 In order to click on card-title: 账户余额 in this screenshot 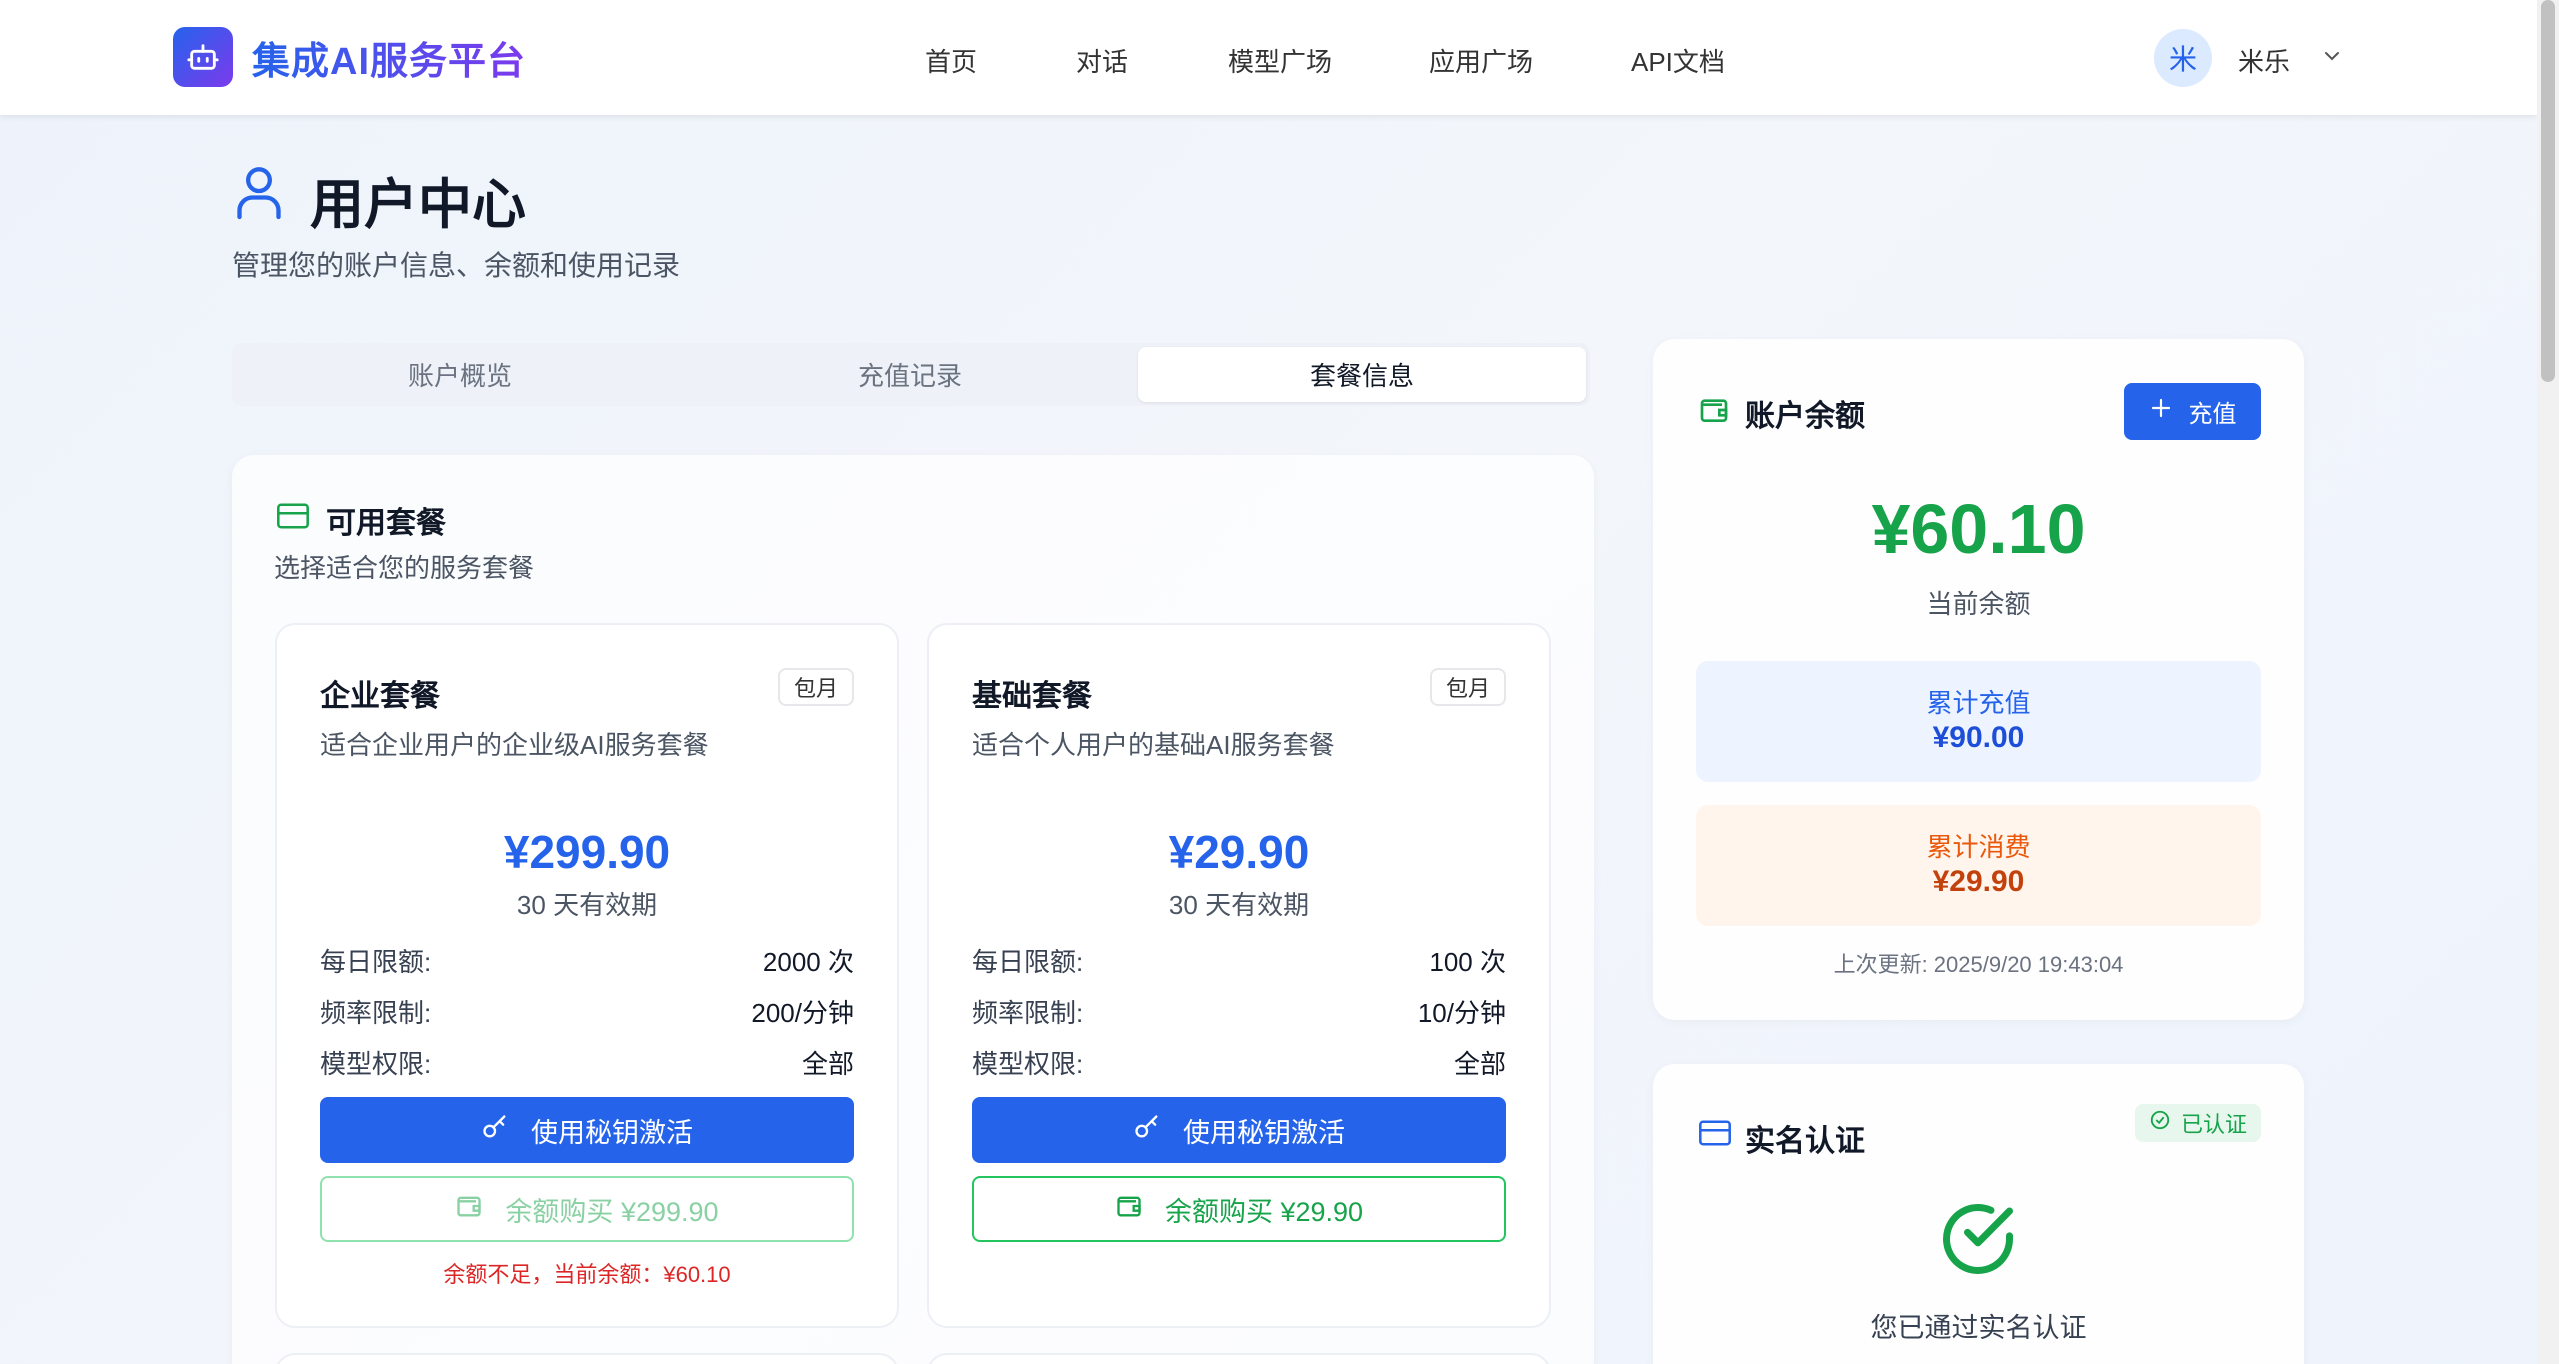, I will do `click(1805, 416)`.